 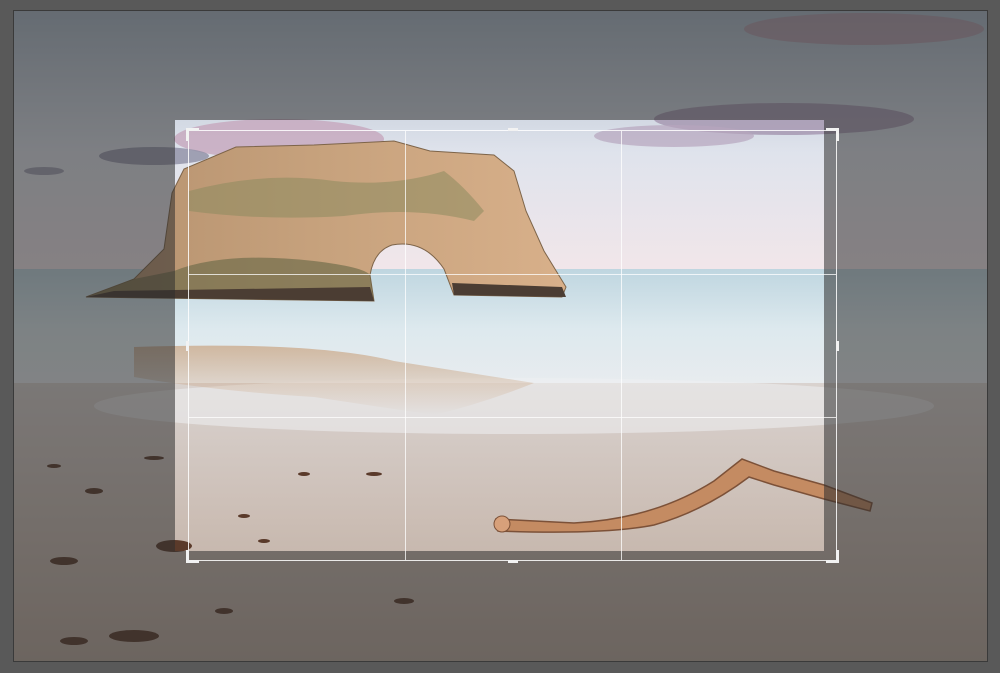 I want to click on edge-handle-top, so click(x=513, y=129).